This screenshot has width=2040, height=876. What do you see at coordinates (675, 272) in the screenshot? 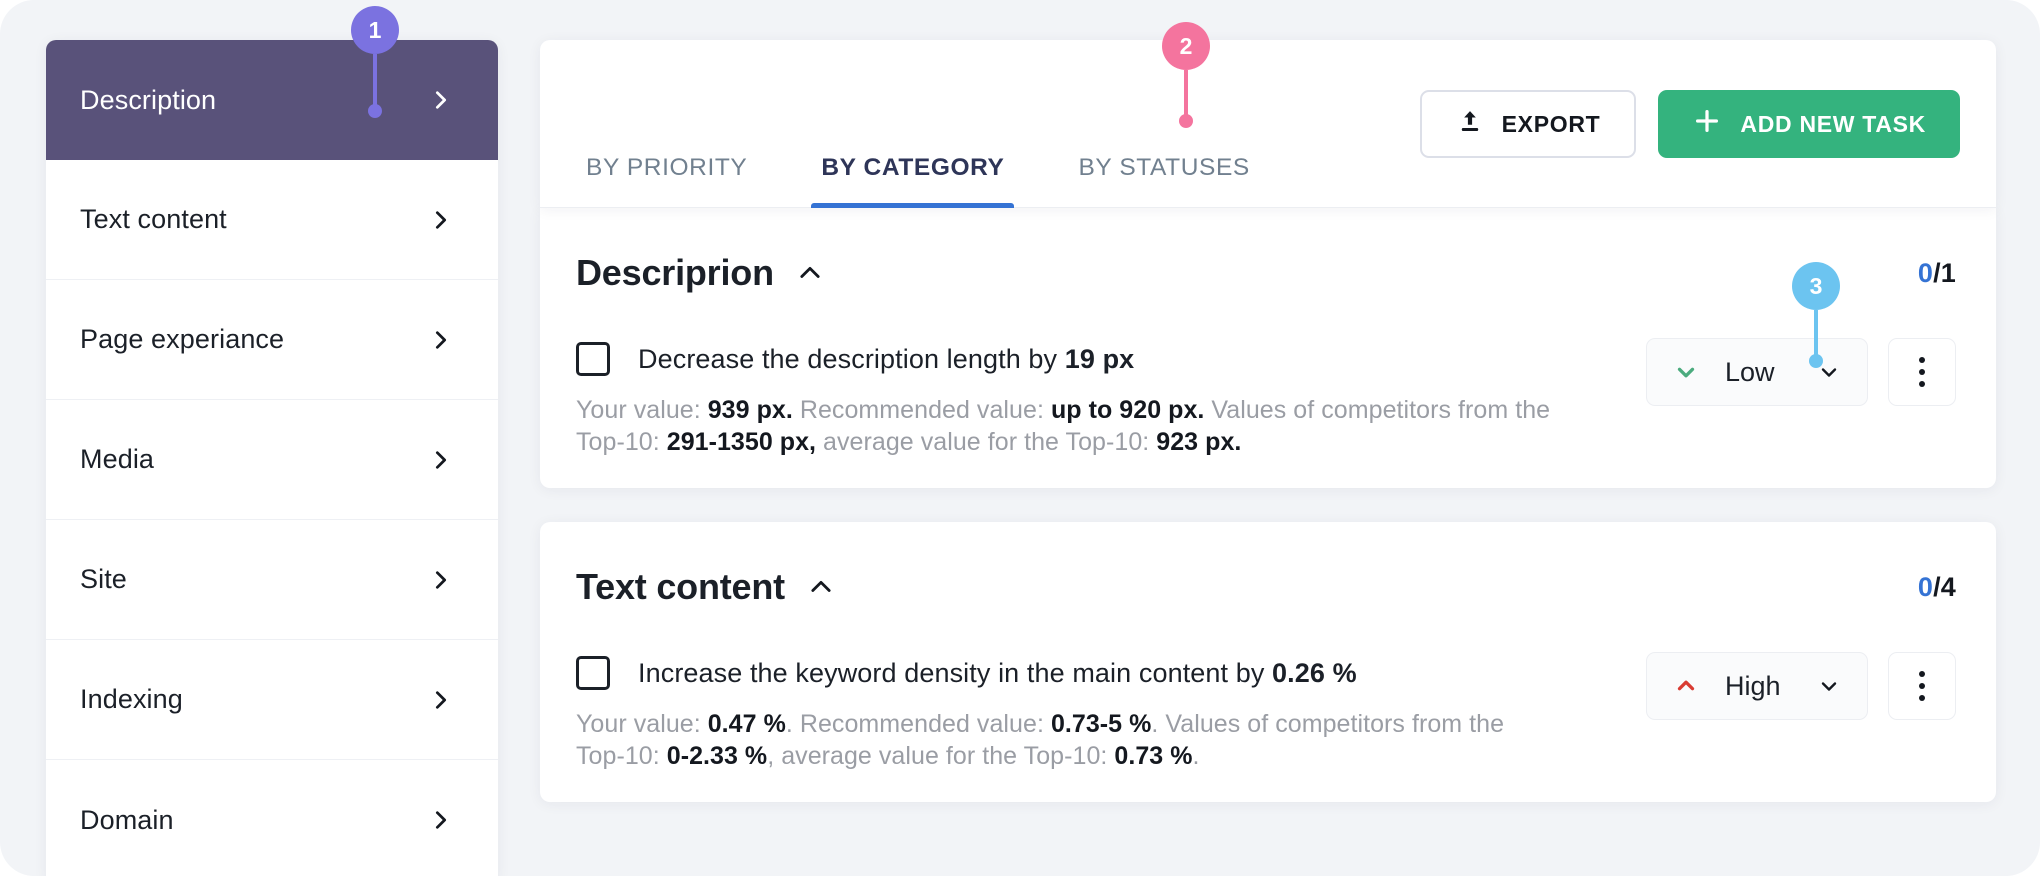
I see `section-title: Descriprion` at bounding box center [675, 272].